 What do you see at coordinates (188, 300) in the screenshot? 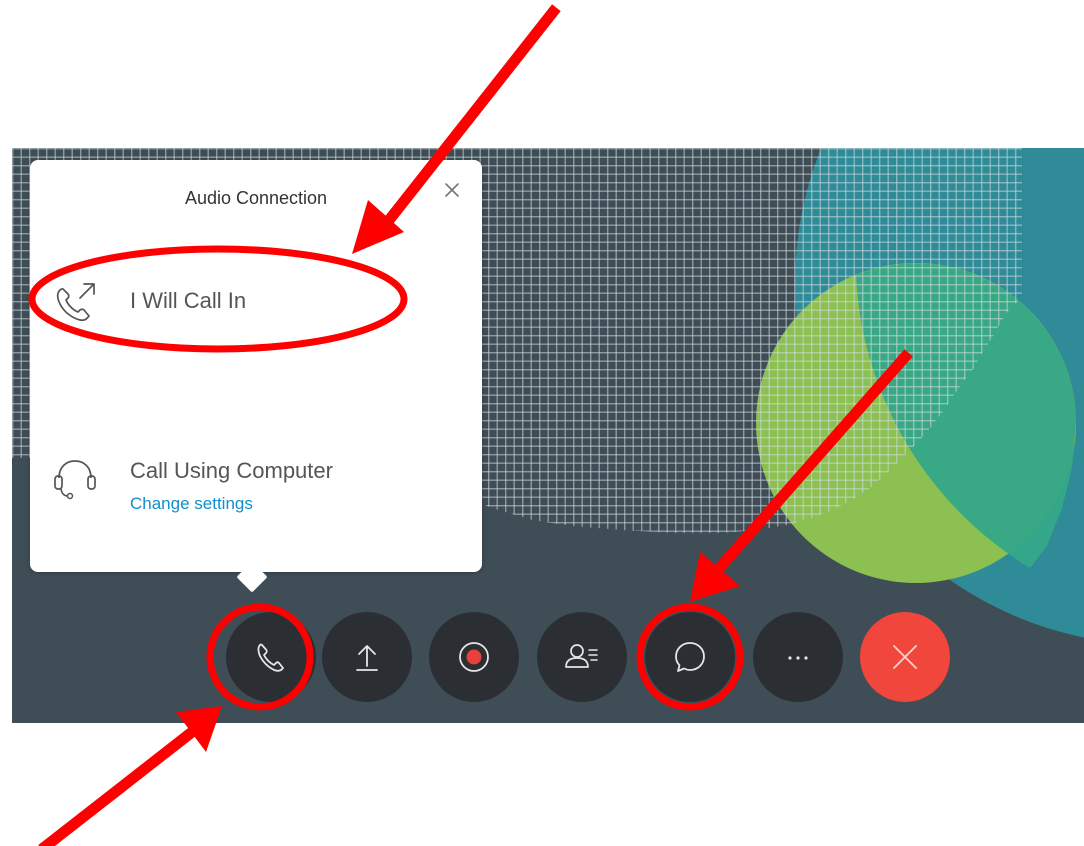
I see `option-label-call-in: I Will Call In` at bounding box center [188, 300].